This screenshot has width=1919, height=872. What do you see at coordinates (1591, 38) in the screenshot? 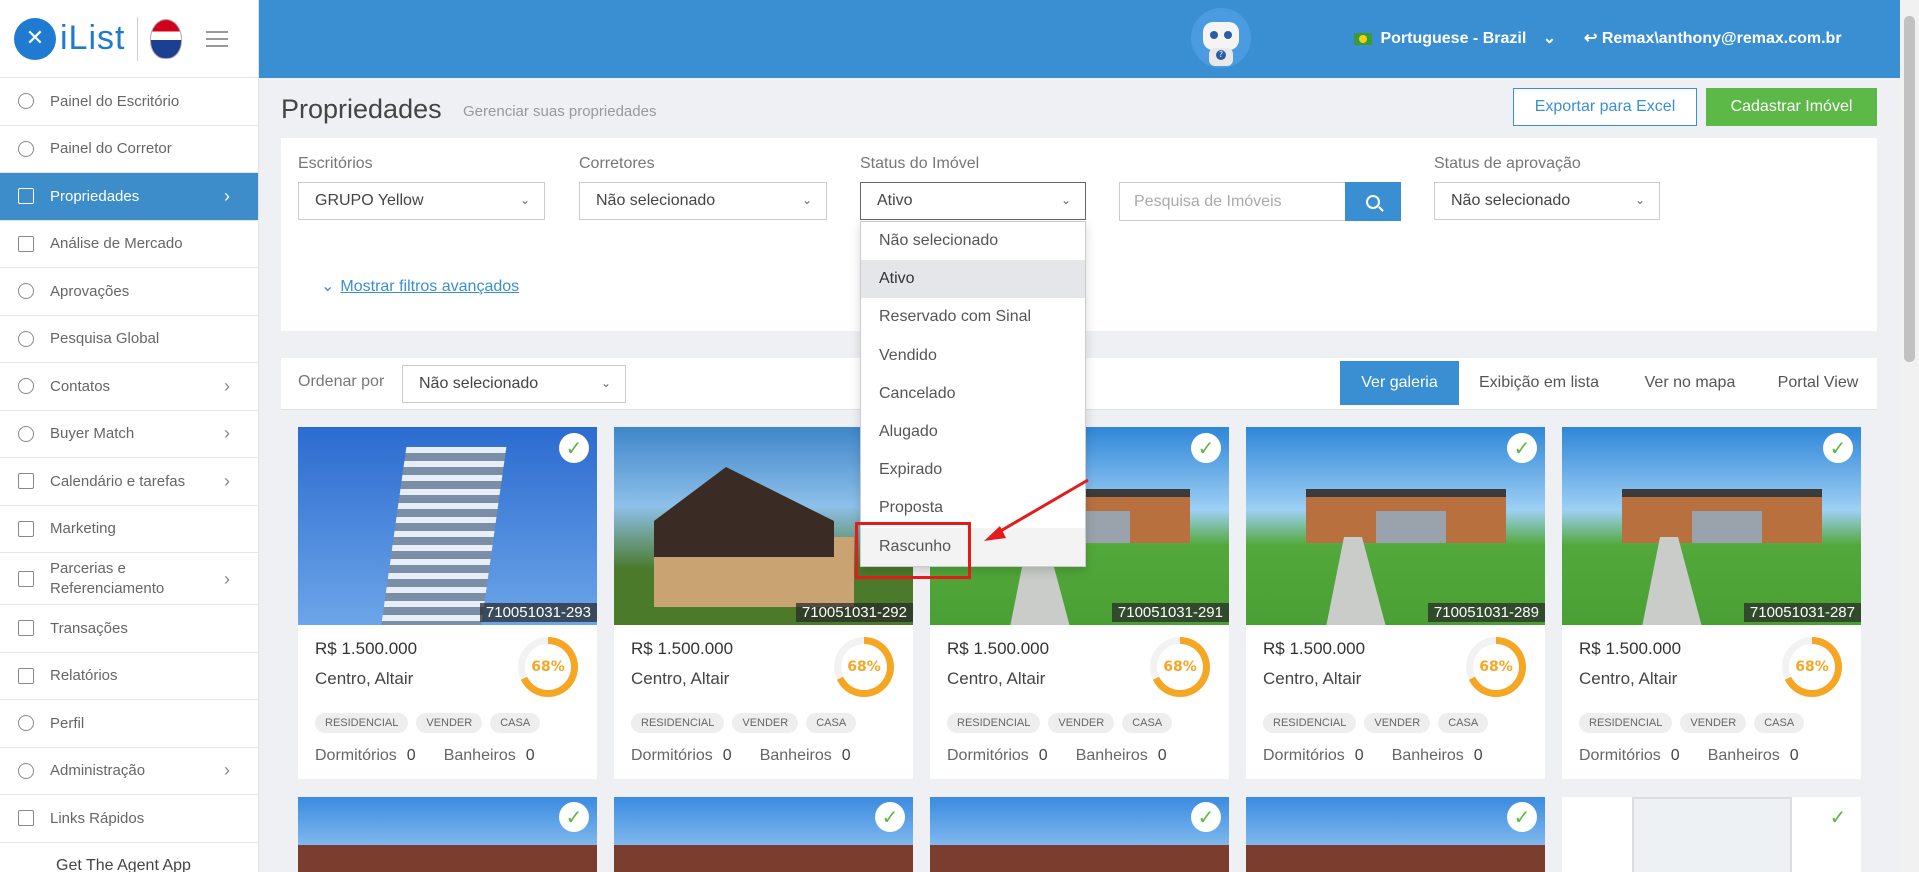
I see `logout-arrow-icon: ↩` at bounding box center [1591, 38].